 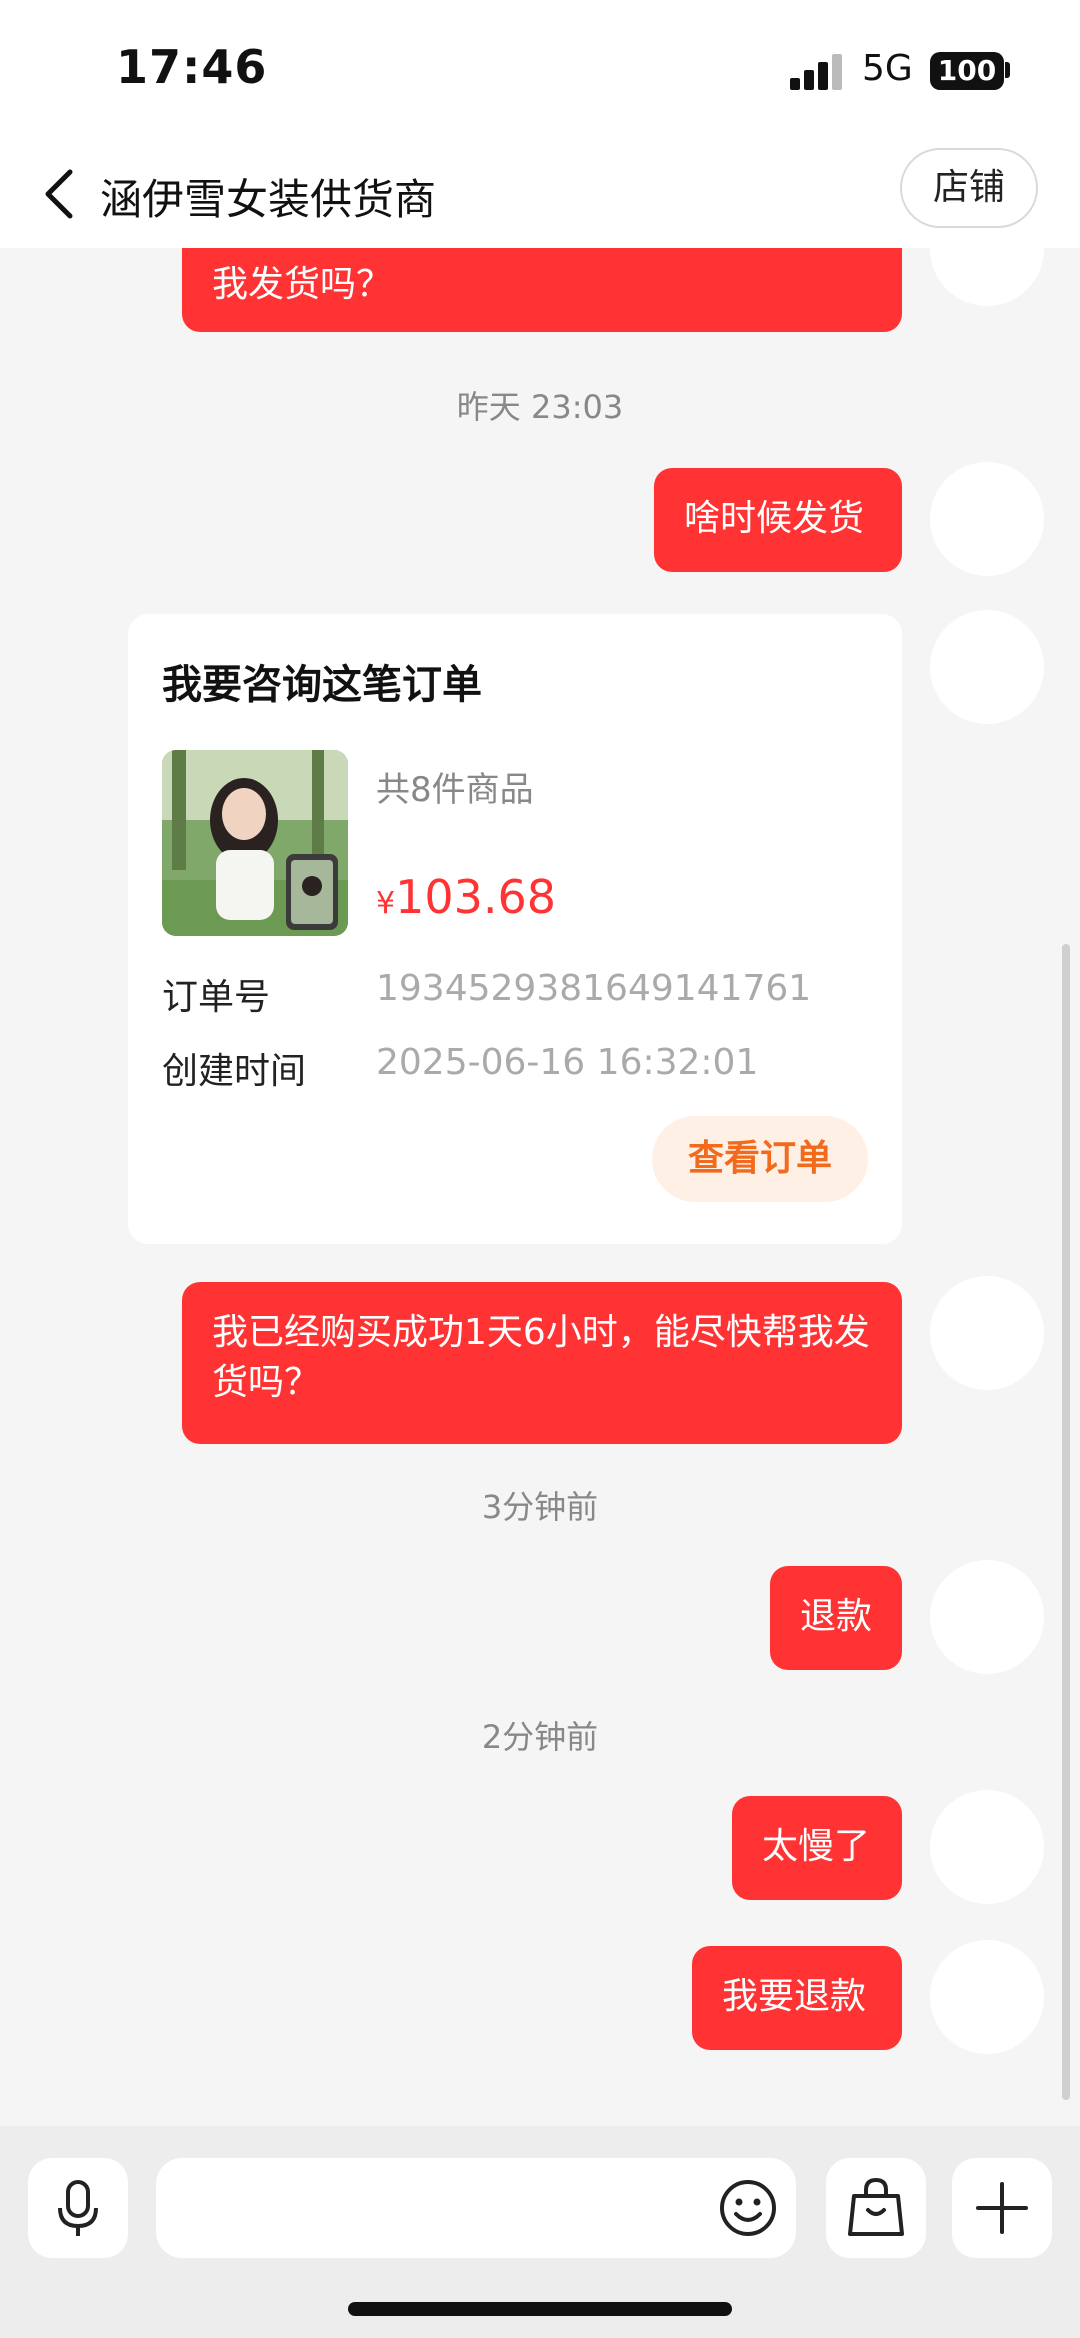 What do you see at coordinates (967, 71) in the screenshot?
I see `battery-icon: 100` at bounding box center [967, 71].